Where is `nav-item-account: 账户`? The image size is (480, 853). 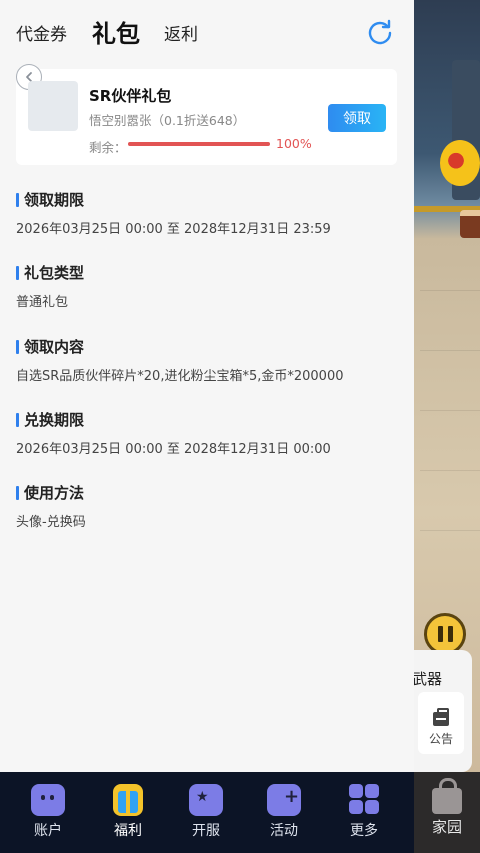 nav-item-account: 账户 is located at coordinates (48, 812).